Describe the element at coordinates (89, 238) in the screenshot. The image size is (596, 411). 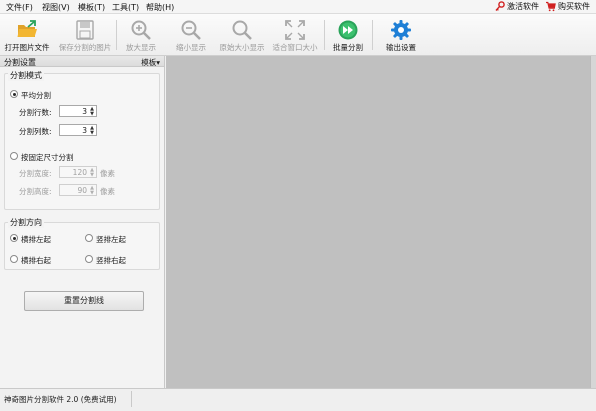
I see `vertical-left-radio` at that location.